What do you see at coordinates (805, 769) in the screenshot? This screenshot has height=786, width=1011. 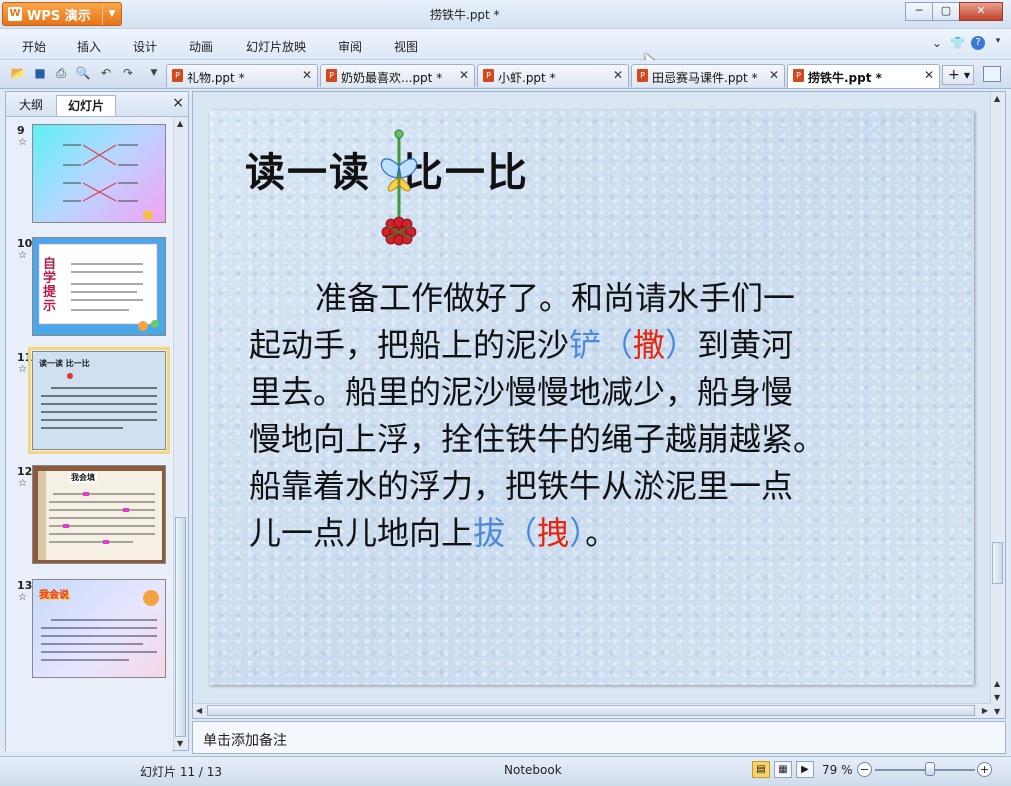 I see `slideshow-icon: ▶` at bounding box center [805, 769].